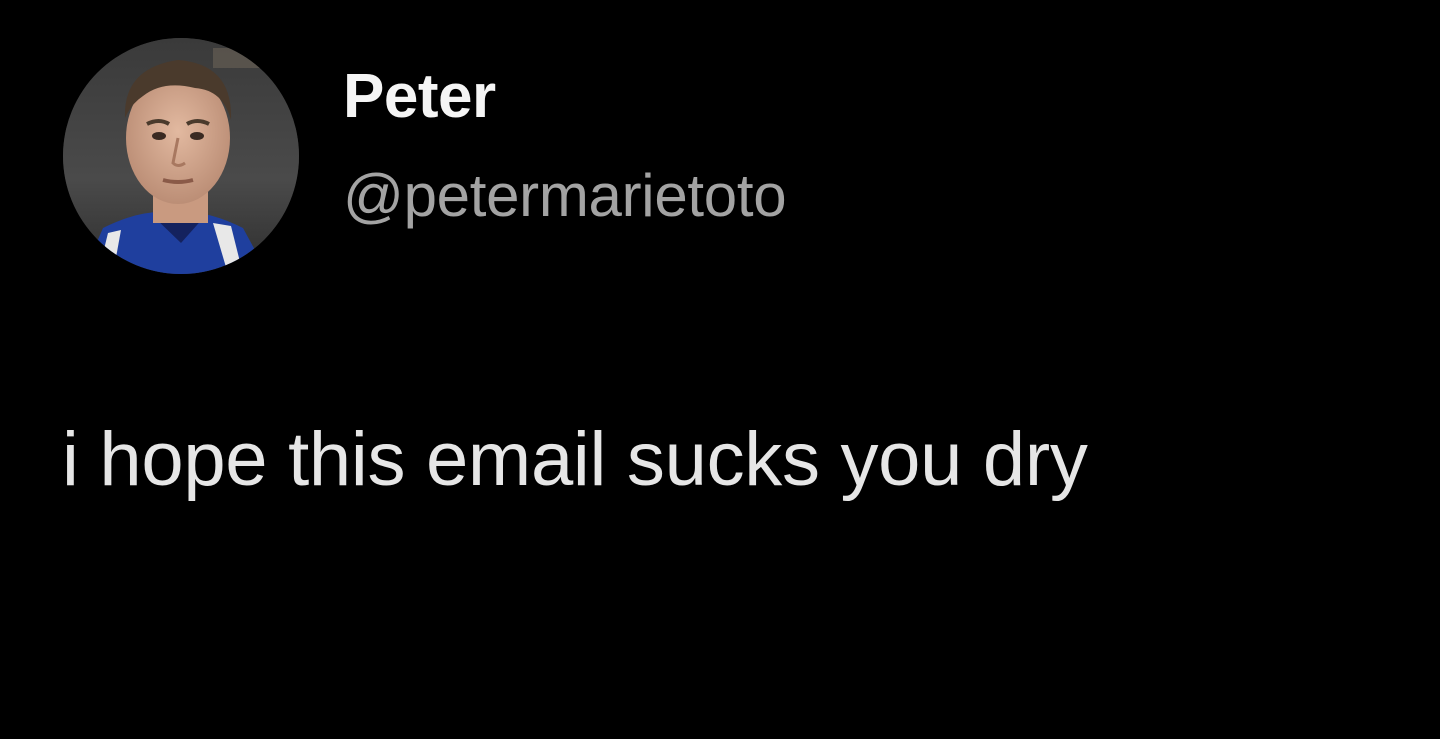 Image resolution: width=1440 pixels, height=739 pixels. I want to click on tweet-text: i hope this email sucks you dry, so click(575, 459).